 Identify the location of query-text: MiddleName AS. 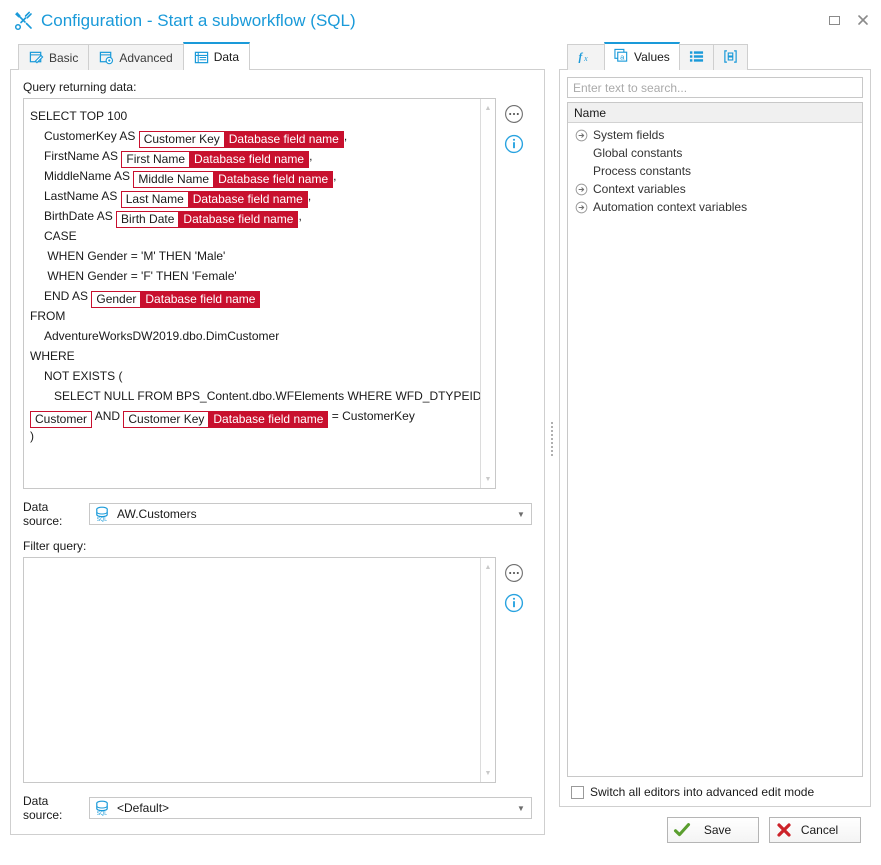
(89, 176).